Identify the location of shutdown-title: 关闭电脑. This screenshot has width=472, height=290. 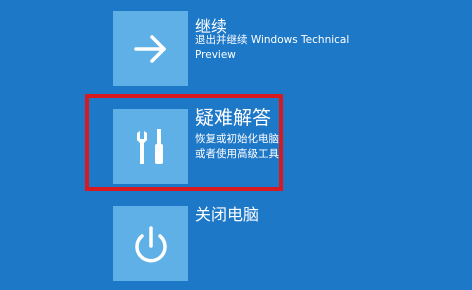
(227, 214).